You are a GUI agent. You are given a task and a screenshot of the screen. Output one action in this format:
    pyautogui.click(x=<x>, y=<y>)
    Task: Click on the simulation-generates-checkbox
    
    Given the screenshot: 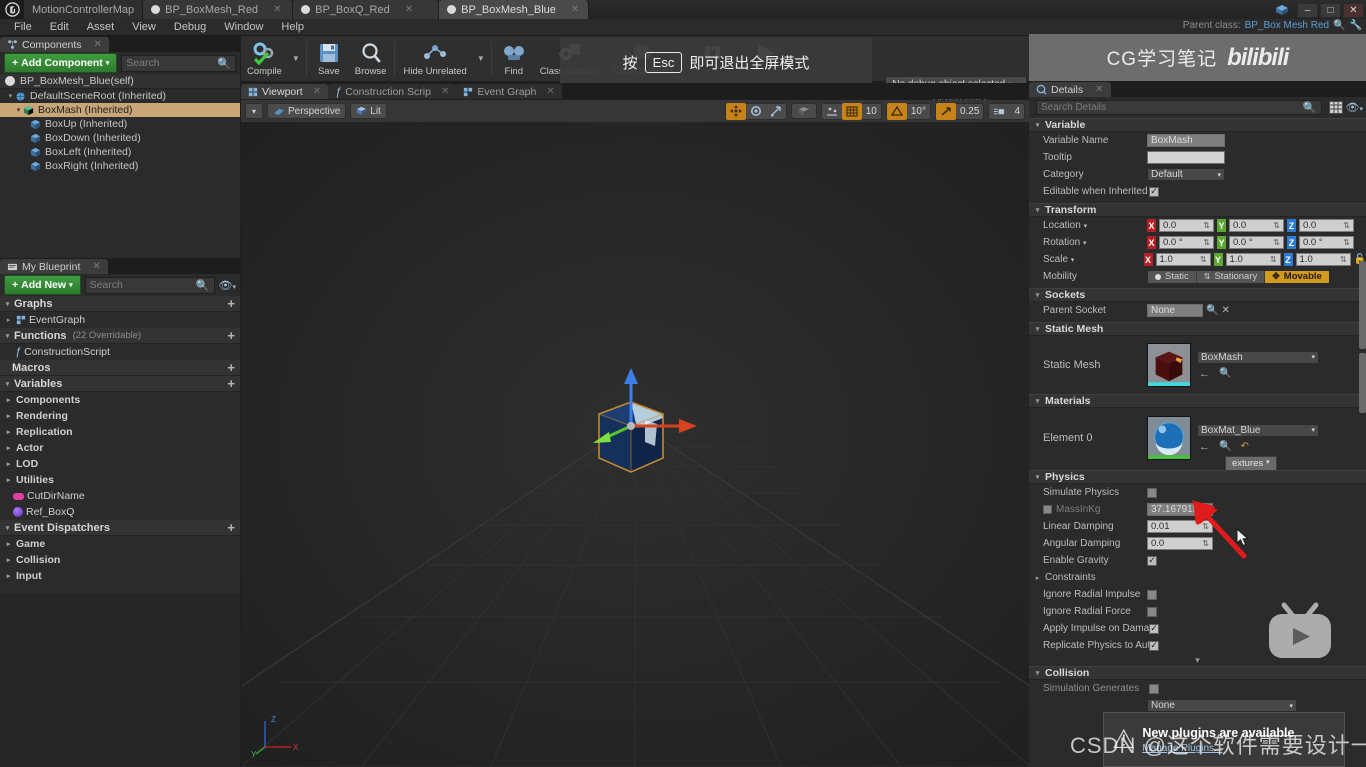 What is the action you would take?
    pyautogui.click(x=1154, y=688)
    